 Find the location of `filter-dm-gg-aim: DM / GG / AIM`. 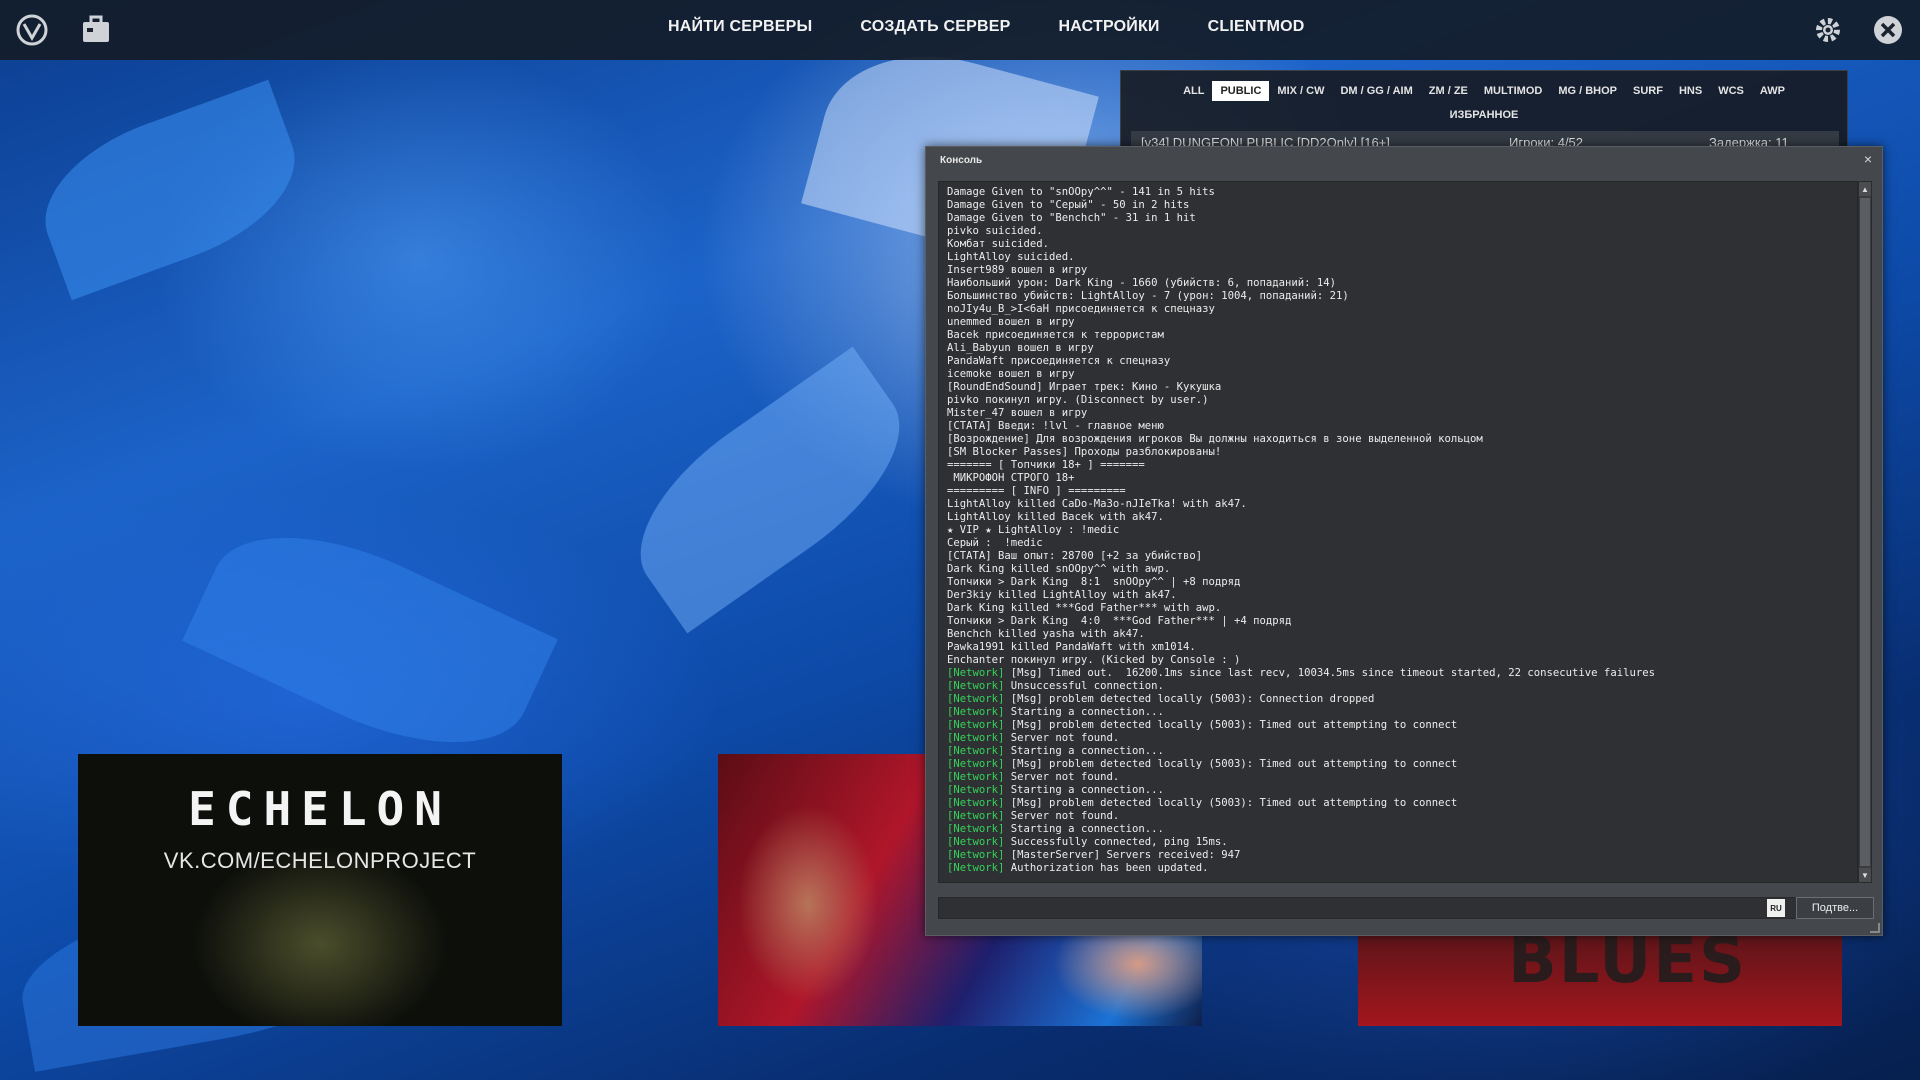

filter-dm-gg-aim: DM / GG / AIM is located at coordinates (1376, 91).